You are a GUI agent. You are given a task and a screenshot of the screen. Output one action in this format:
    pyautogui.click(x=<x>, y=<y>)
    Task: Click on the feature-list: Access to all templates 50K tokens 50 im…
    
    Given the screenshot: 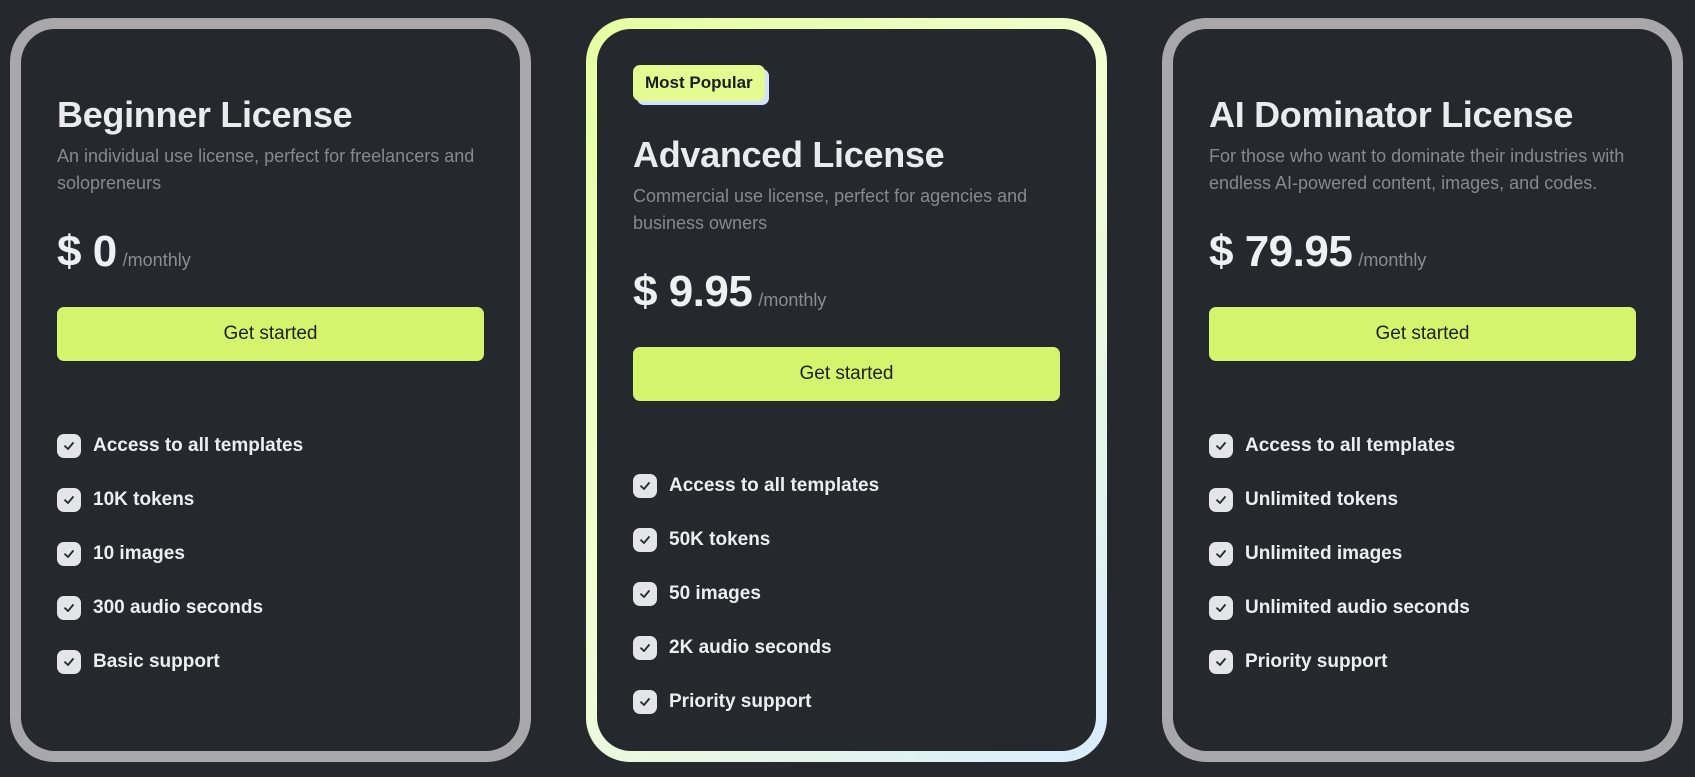 What is the action you would take?
    pyautogui.click(x=846, y=594)
    